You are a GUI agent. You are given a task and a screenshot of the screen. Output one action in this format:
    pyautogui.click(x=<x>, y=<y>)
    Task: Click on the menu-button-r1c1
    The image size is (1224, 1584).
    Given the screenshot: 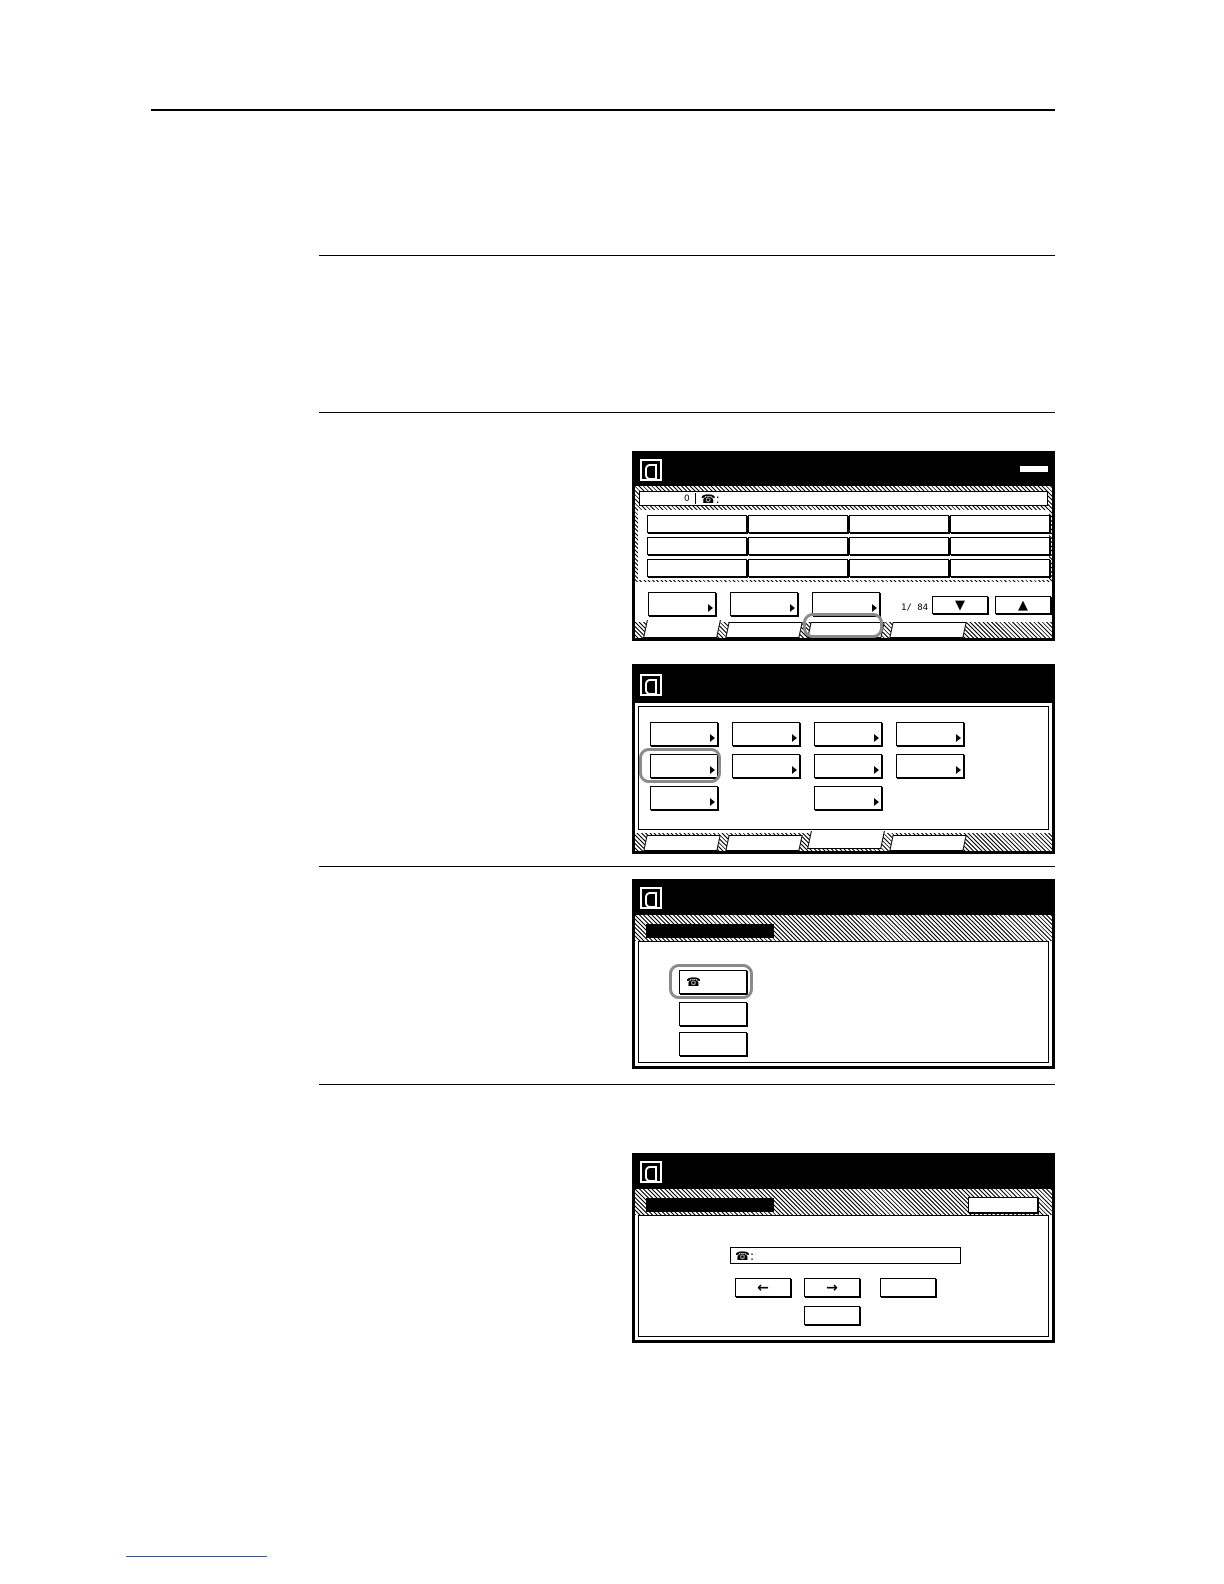 What is the action you would take?
    pyautogui.click(x=684, y=734)
    